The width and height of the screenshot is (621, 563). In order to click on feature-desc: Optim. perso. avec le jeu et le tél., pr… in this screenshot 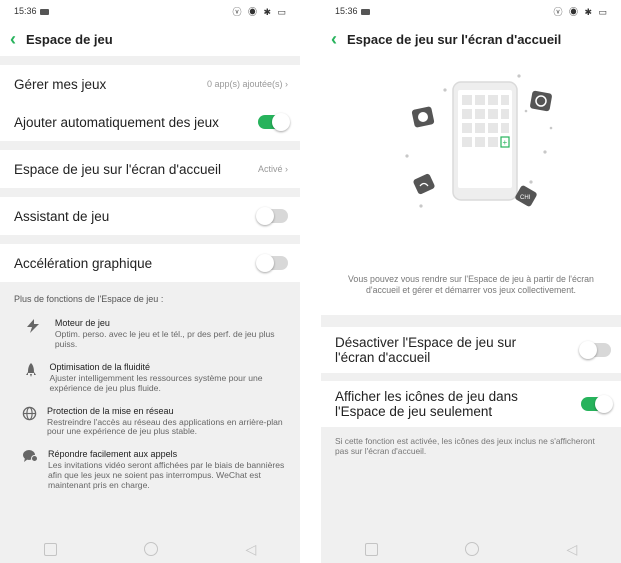, I will do `click(164, 339)`.